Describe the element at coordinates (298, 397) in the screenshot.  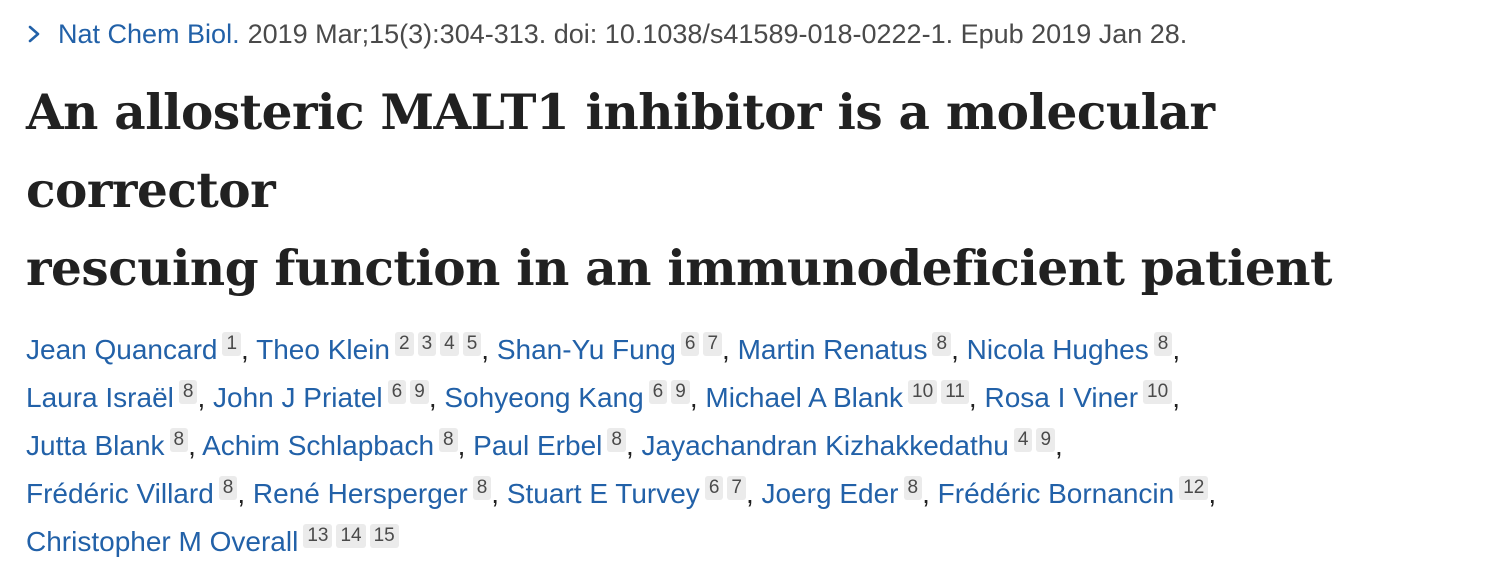
I see `author-name-link: John J Priatel` at that location.